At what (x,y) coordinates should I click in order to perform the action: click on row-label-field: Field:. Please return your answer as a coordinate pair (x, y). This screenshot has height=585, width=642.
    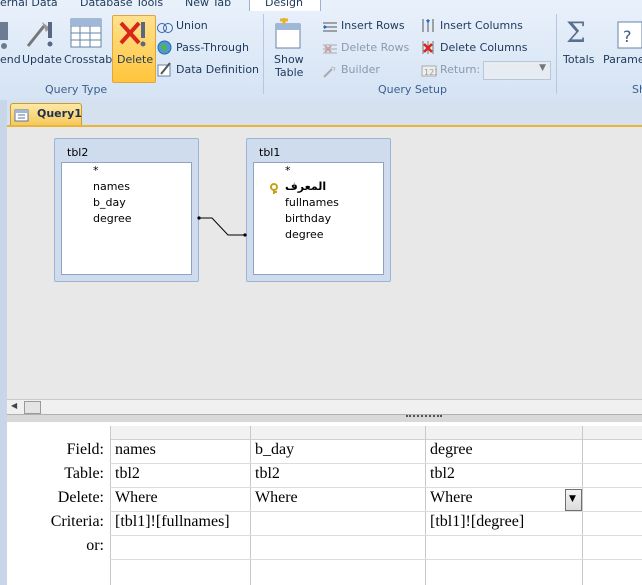
    Looking at the image, I should click on (85, 449).